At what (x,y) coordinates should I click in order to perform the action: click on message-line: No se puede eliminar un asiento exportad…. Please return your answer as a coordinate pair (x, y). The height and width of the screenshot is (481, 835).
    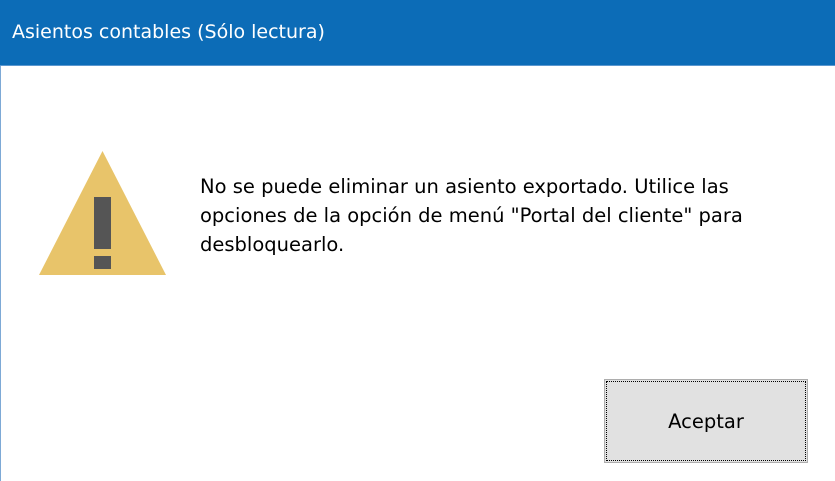
    Looking at the image, I should click on (464, 186).